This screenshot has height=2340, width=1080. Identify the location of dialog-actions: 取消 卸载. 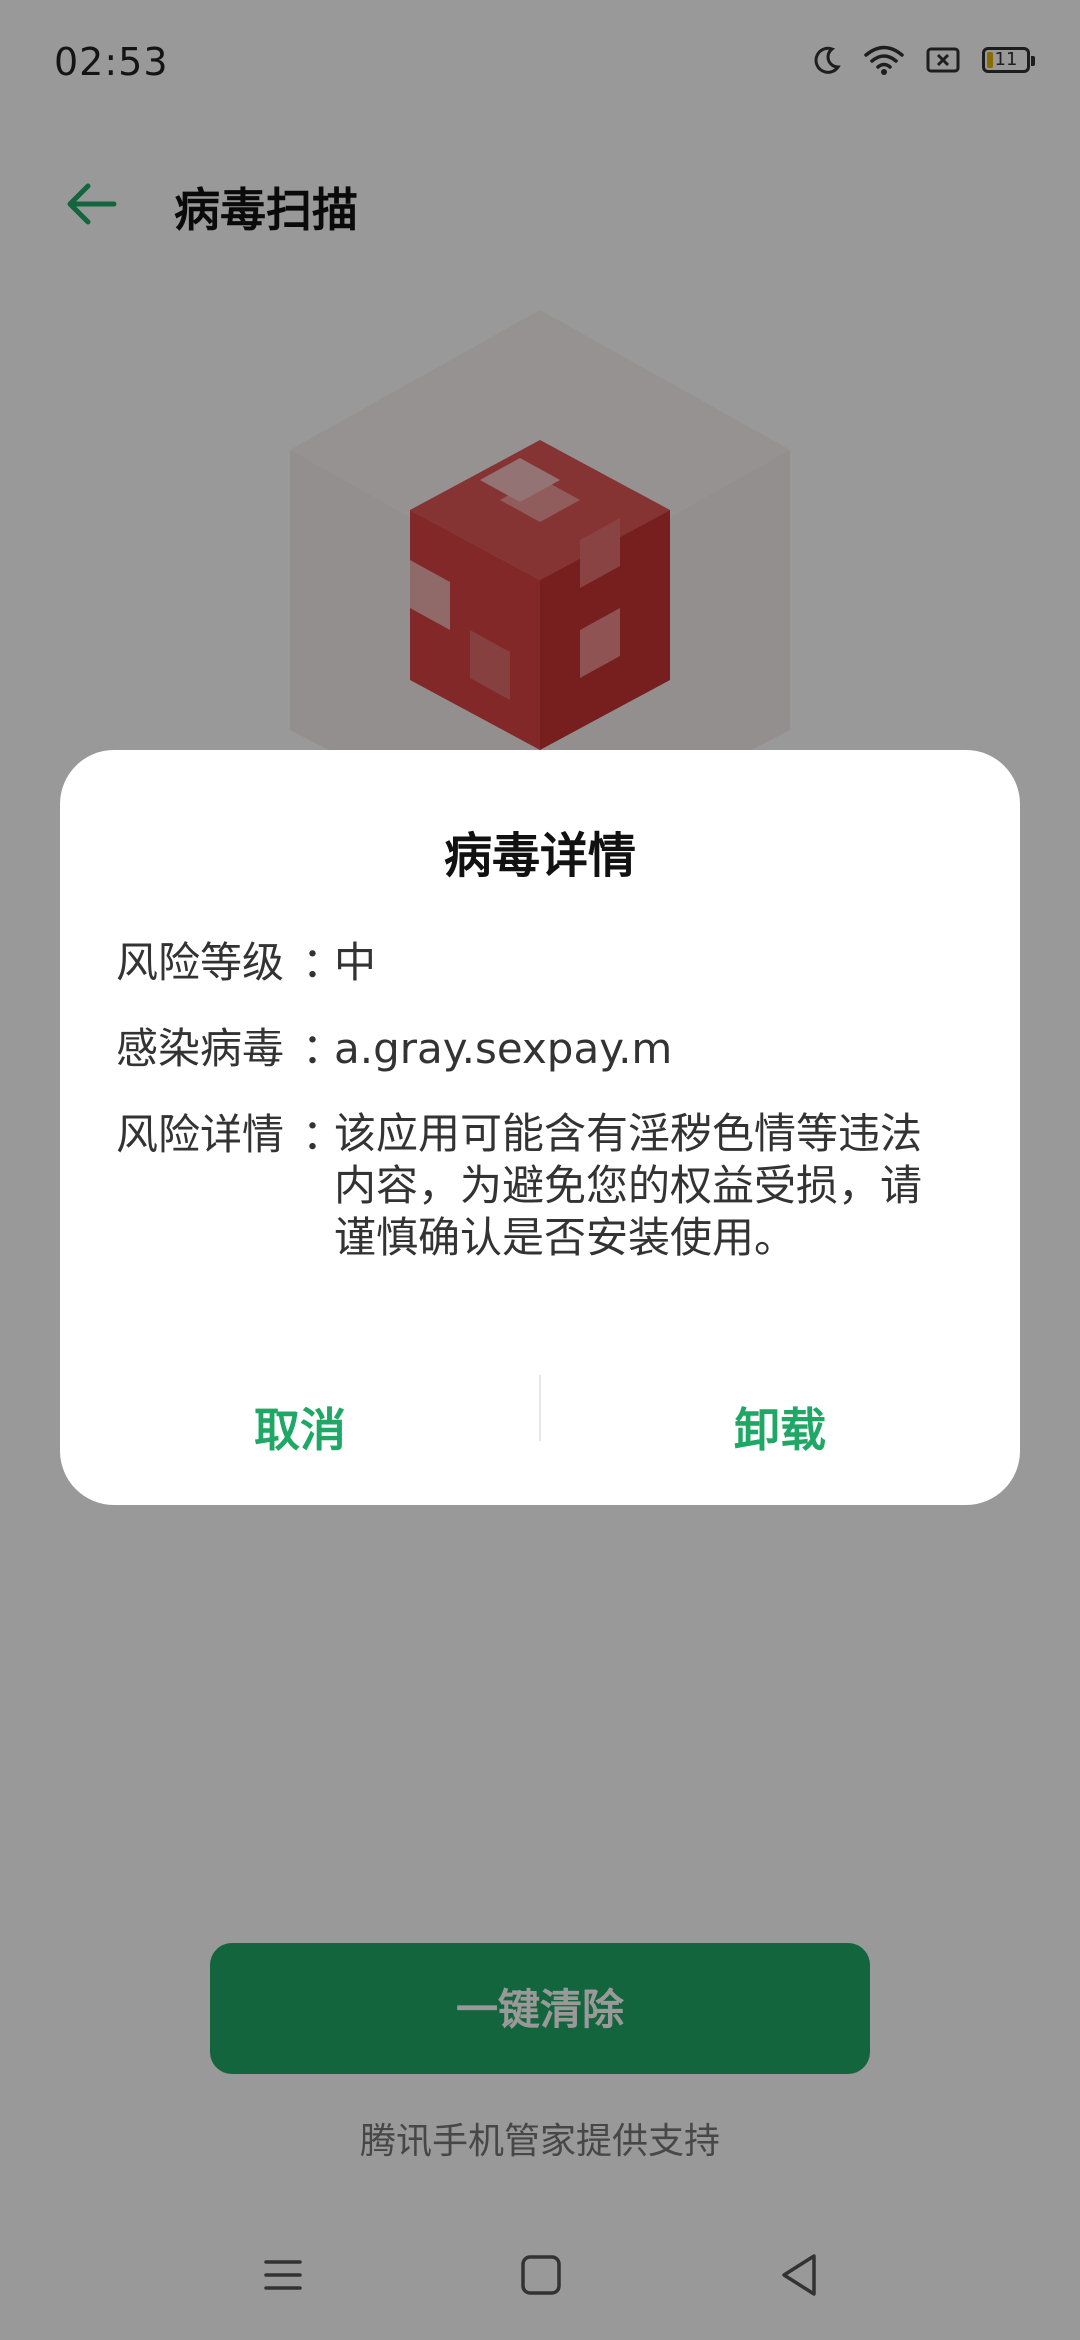
(540, 1430).